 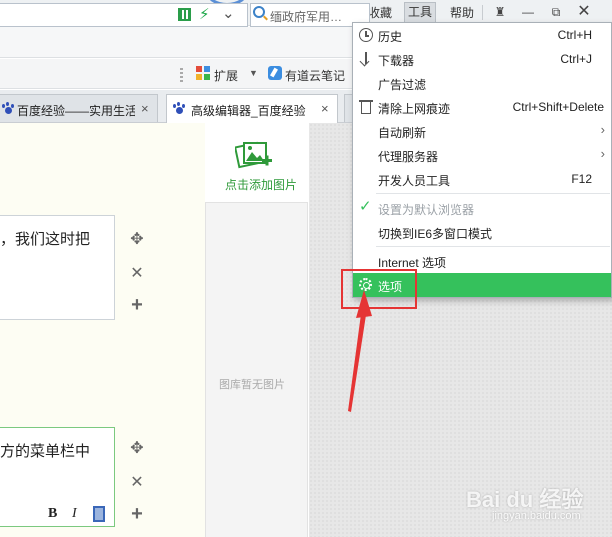 What do you see at coordinates (482, 155) in the screenshot?
I see `menu-item-proxy: 代理服务器 ›` at bounding box center [482, 155].